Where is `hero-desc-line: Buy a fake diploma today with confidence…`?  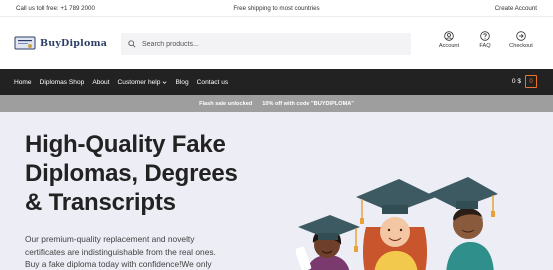 hero-desc-line: Buy a fake diploma today with confidence… is located at coordinates (118, 264).